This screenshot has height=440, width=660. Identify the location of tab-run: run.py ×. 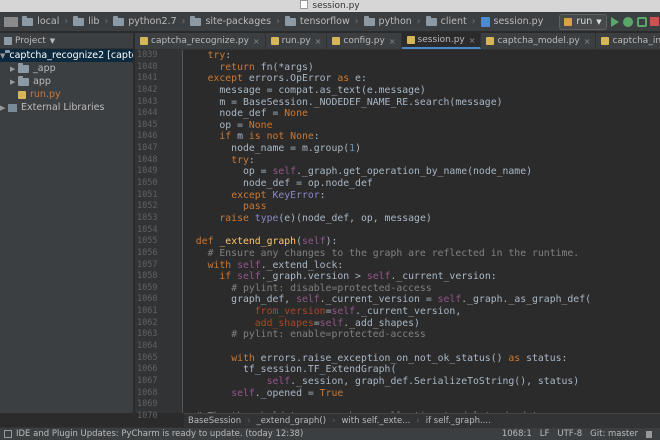
(297, 41).